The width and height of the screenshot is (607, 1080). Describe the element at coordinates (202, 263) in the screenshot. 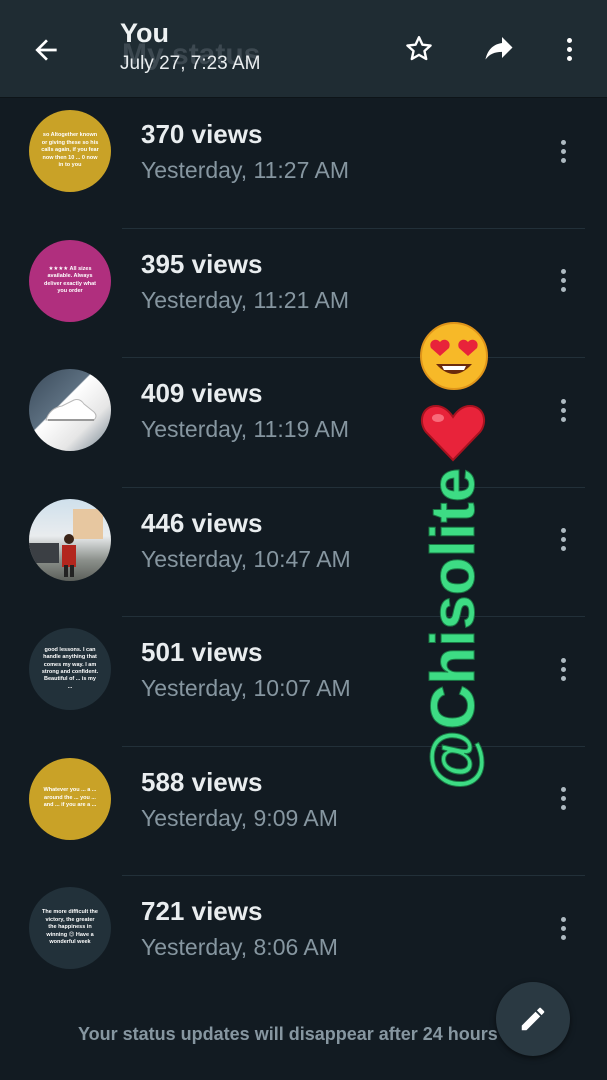

I see `view-count: 395 views` at that location.